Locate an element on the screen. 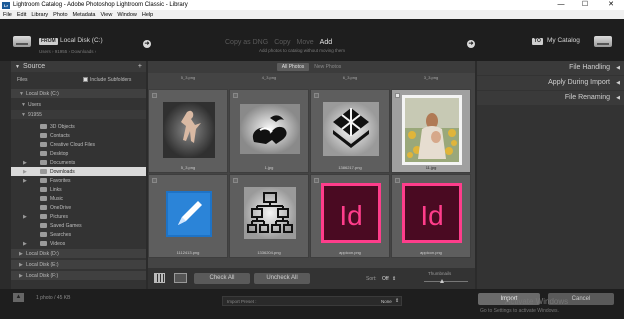 The width and height of the screenshot is (624, 319). file-name: 11.jpg is located at coordinates (431, 167).